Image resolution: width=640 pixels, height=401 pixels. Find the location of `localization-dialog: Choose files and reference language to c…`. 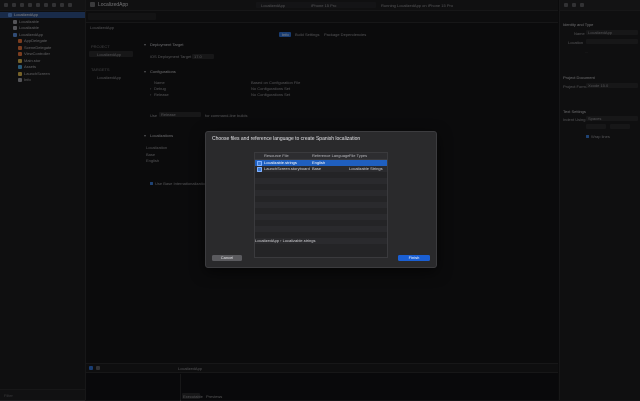

localization-dialog: Choose files and reference language to c… is located at coordinates (321, 199).